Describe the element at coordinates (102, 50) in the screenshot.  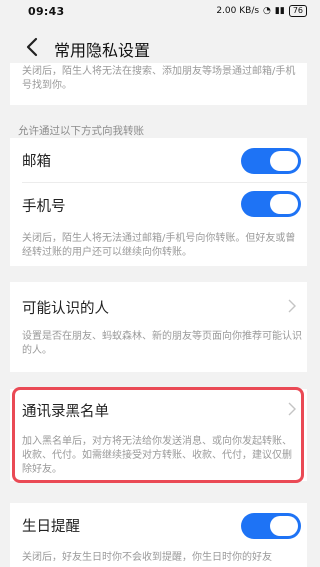
I see `page-title: 常用隐私设置` at that location.